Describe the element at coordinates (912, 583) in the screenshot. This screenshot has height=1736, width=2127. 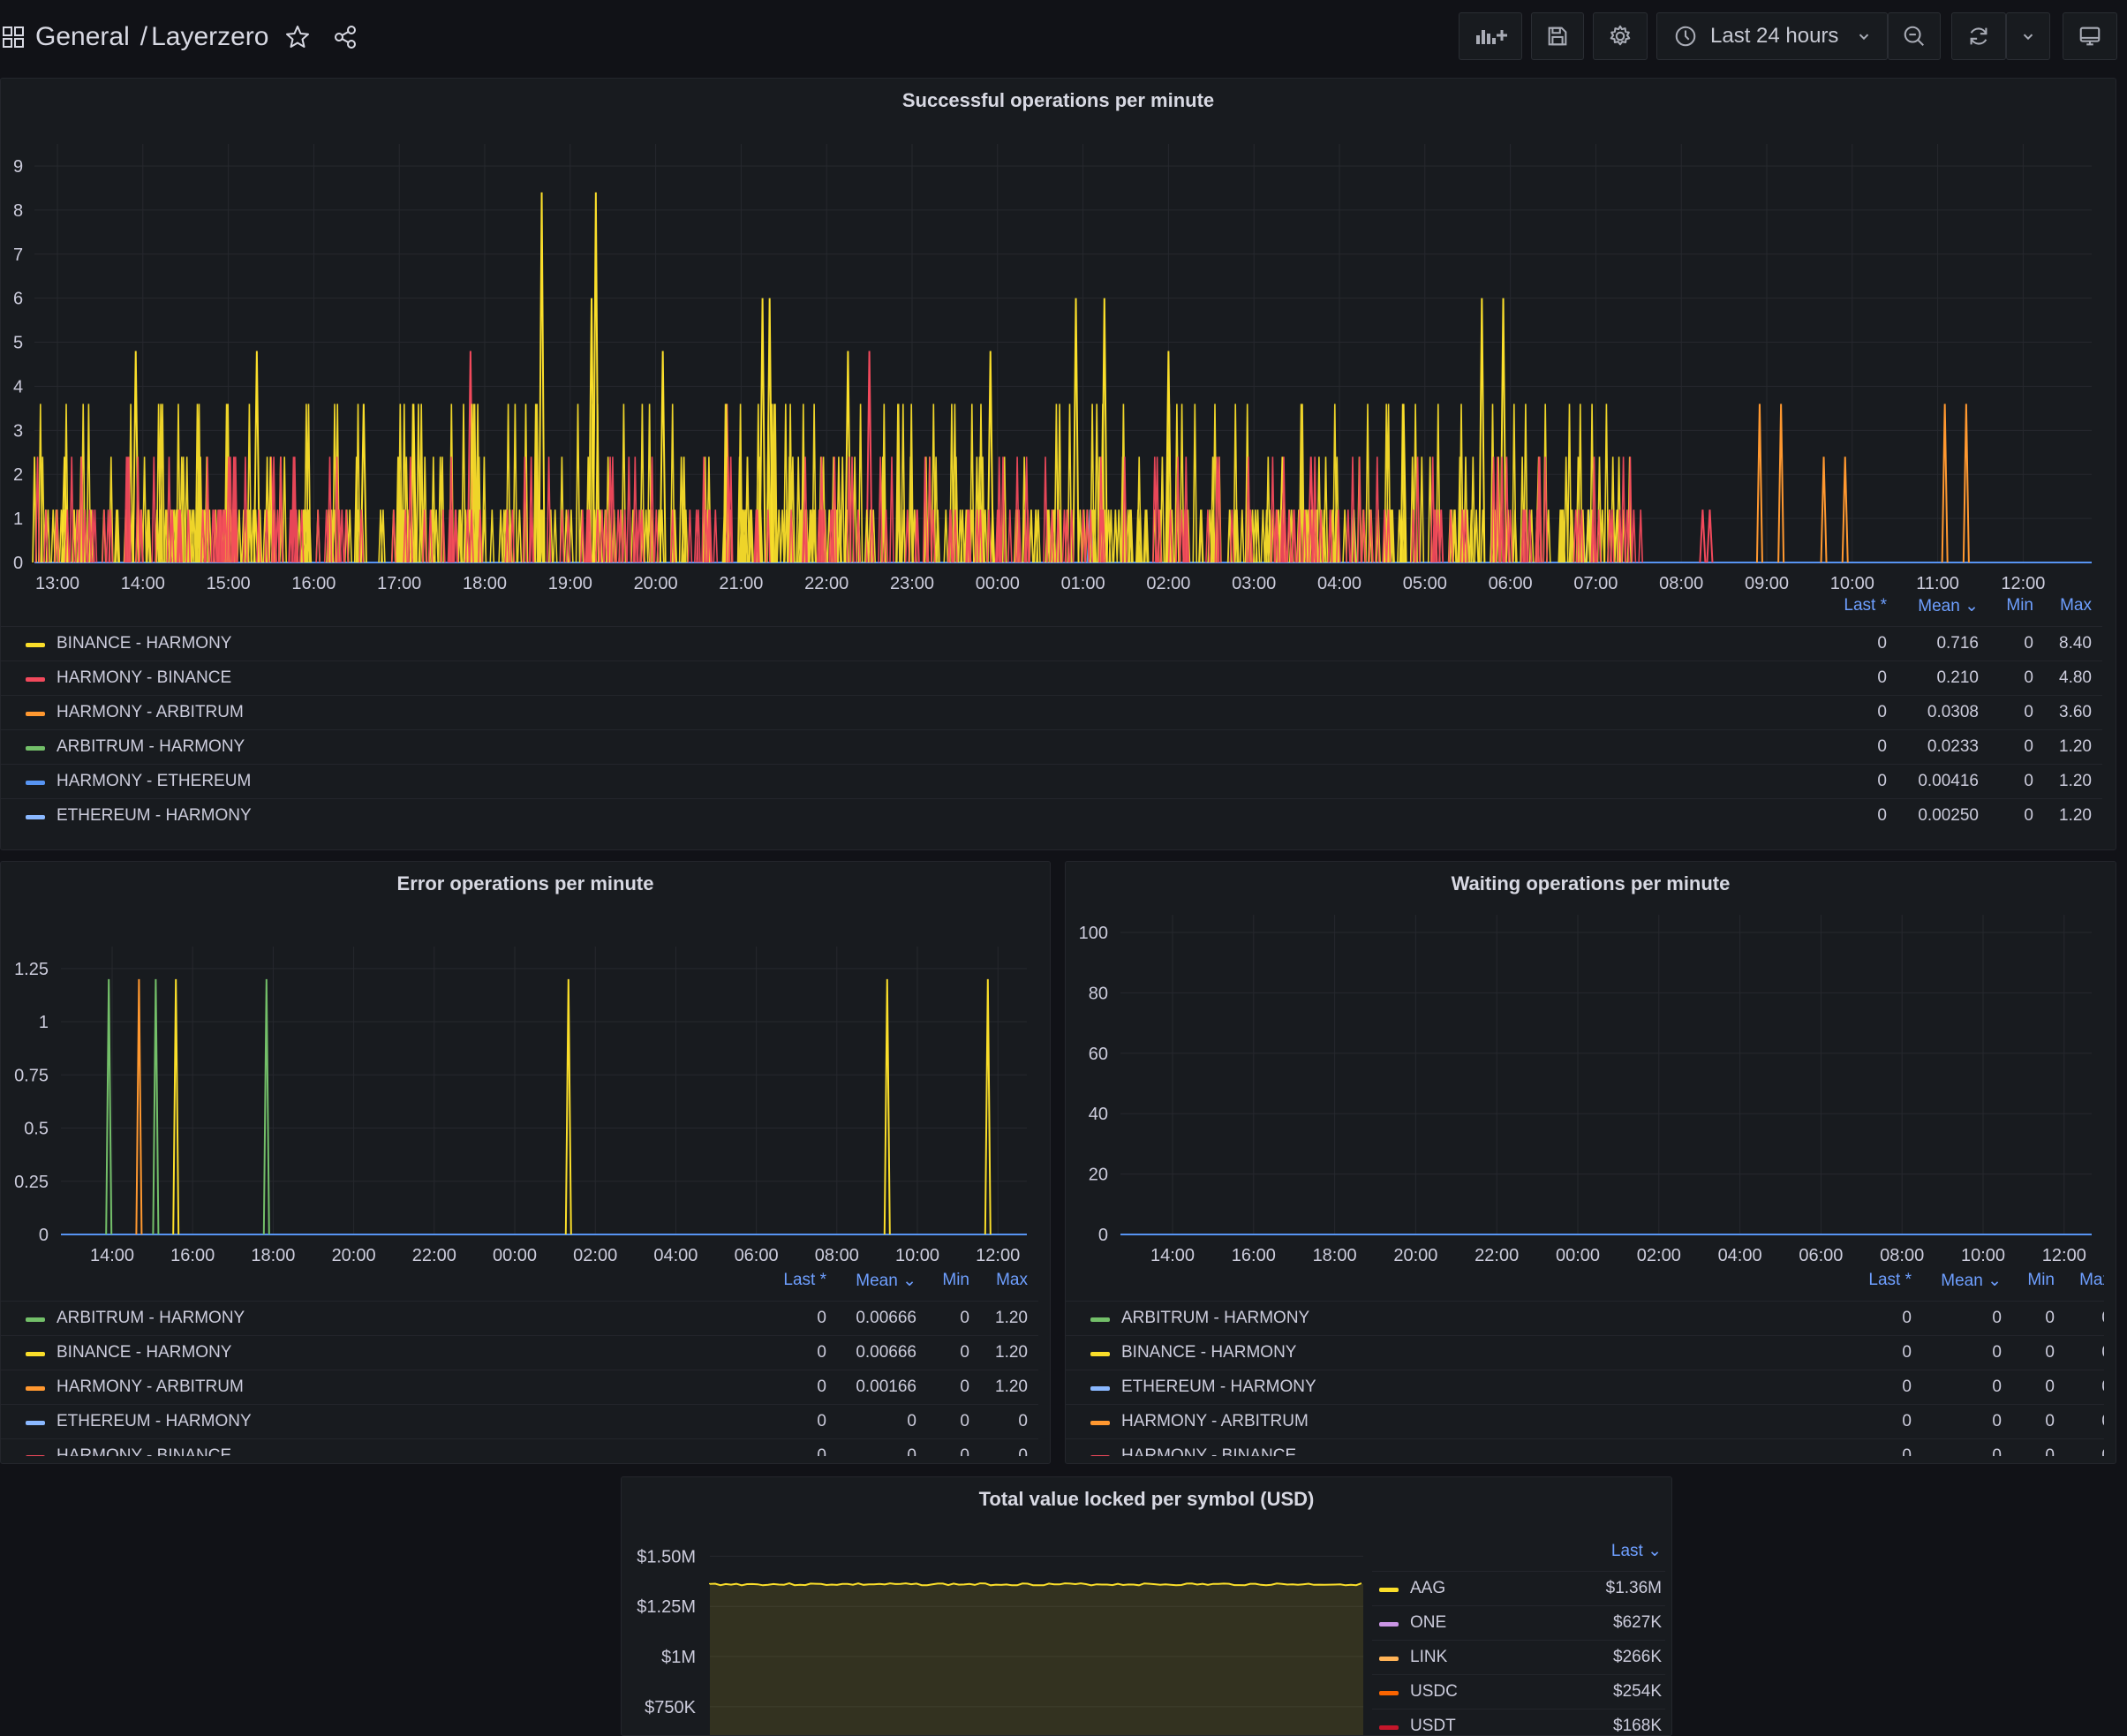
I see `x-tick-label: 23:00` at that location.